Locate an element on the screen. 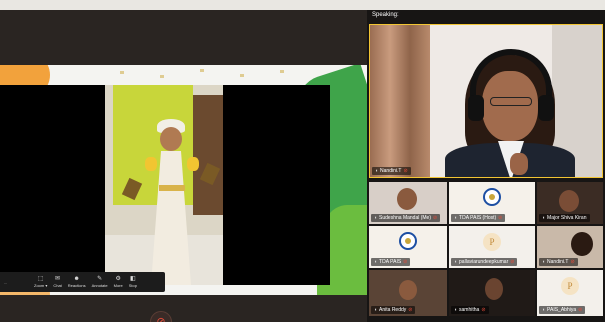  participant-name-tag: ◖ PAIS_Abhiya ⊘ is located at coordinates (562, 310).